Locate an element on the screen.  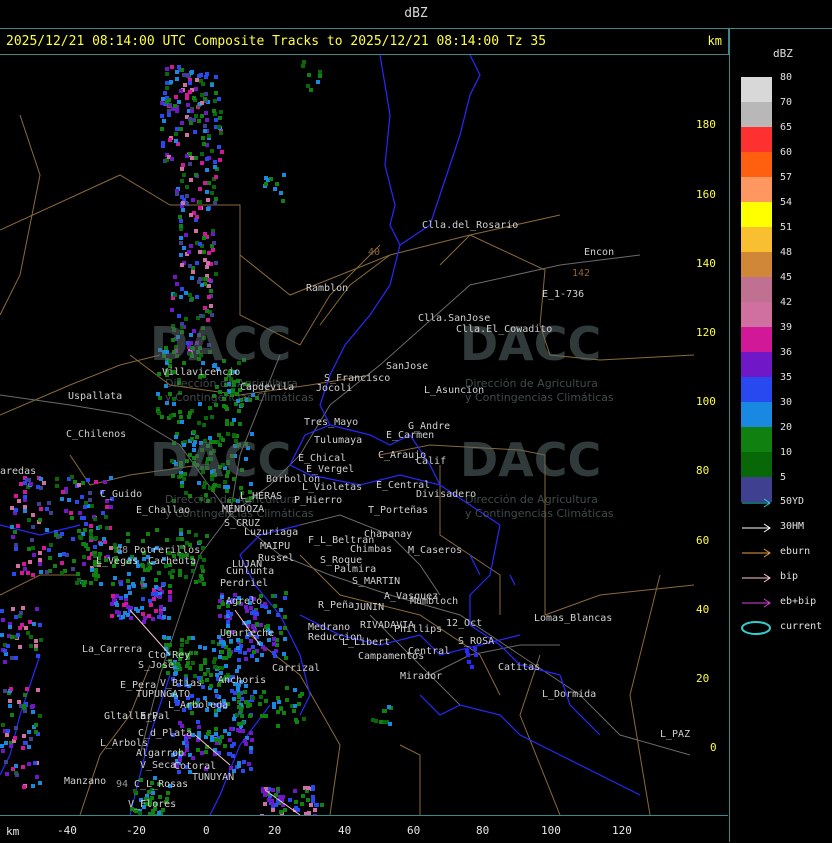
place-label: 12_Oct is located at coordinates (464, 623).